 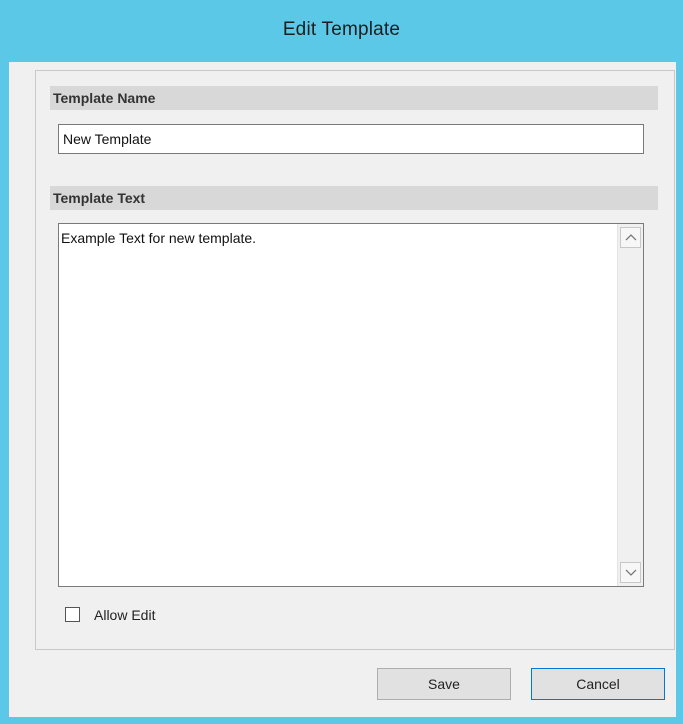 What do you see at coordinates (444, 684) in the screenshot?
I see `save-button: Save` at bounding box center [444, 684].